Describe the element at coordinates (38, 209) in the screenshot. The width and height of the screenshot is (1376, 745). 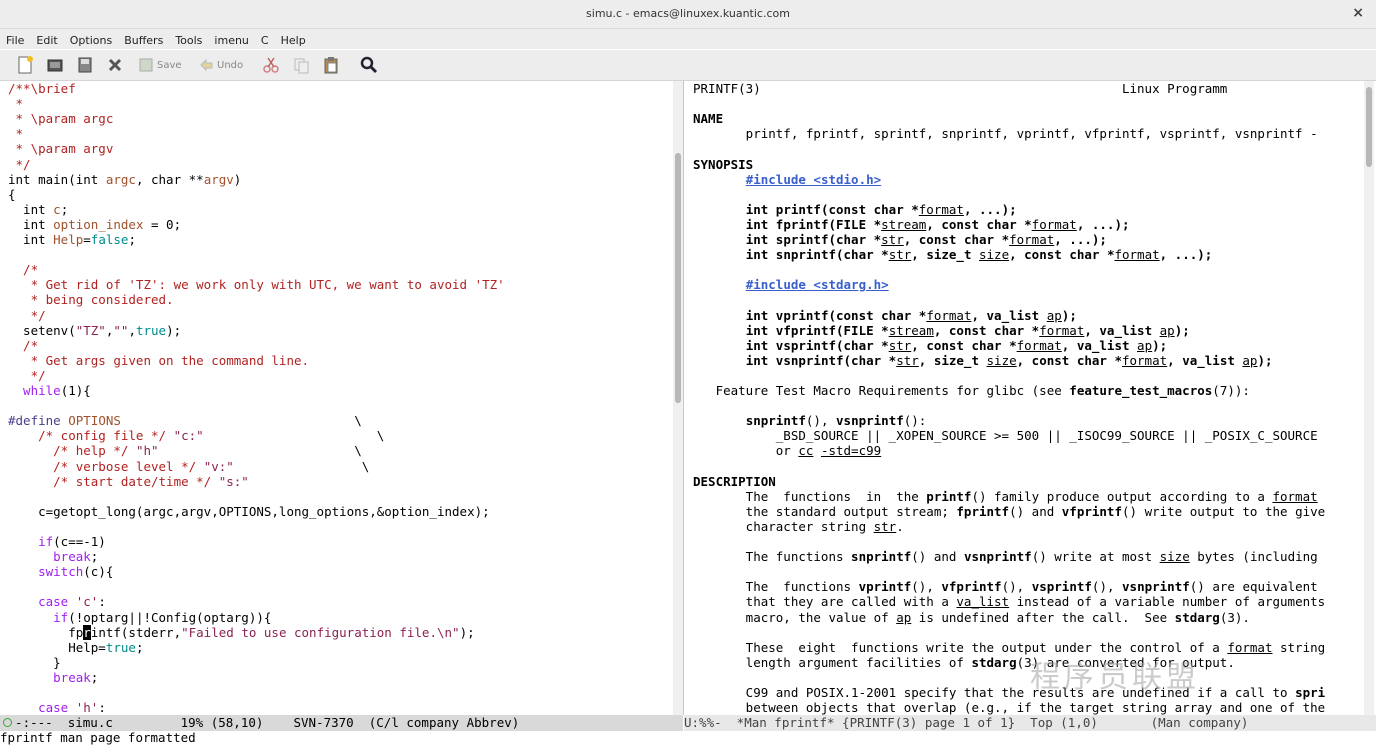
I see `buffer-line: int c;` at that location.